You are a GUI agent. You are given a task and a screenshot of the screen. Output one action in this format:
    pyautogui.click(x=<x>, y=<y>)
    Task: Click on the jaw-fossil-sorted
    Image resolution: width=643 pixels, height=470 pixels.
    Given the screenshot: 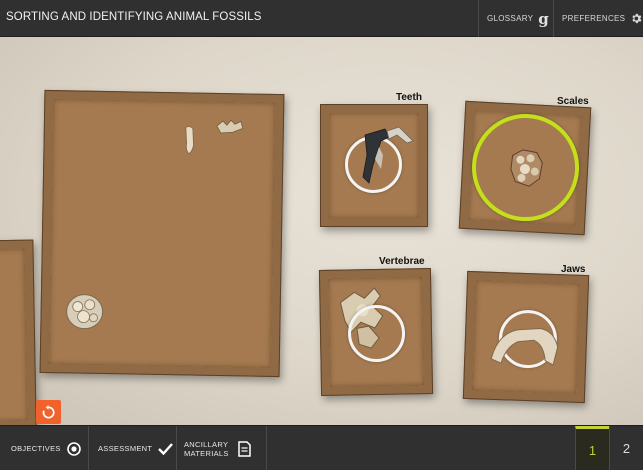 What is the action you would take?
    pyautogui.click(x=527, y=345)
    